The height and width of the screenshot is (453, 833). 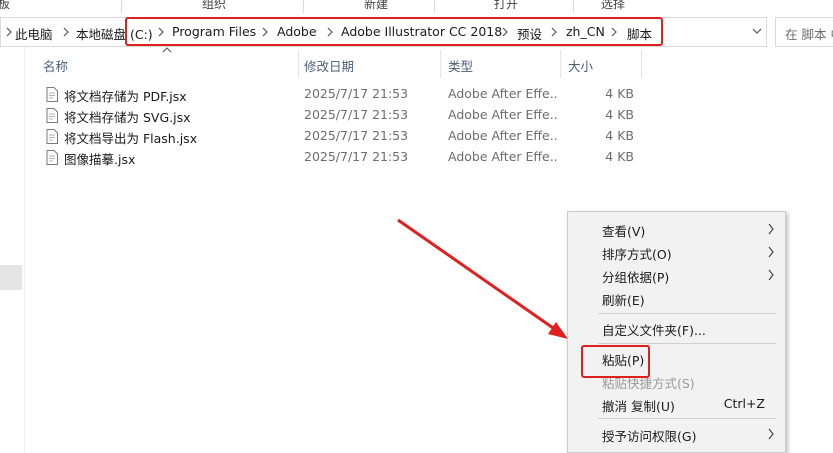 What do you see at coordinates (676, 229) in the screenshot?
I see `menu-item-view: 查看(V)` at bounding box center [676, 229].